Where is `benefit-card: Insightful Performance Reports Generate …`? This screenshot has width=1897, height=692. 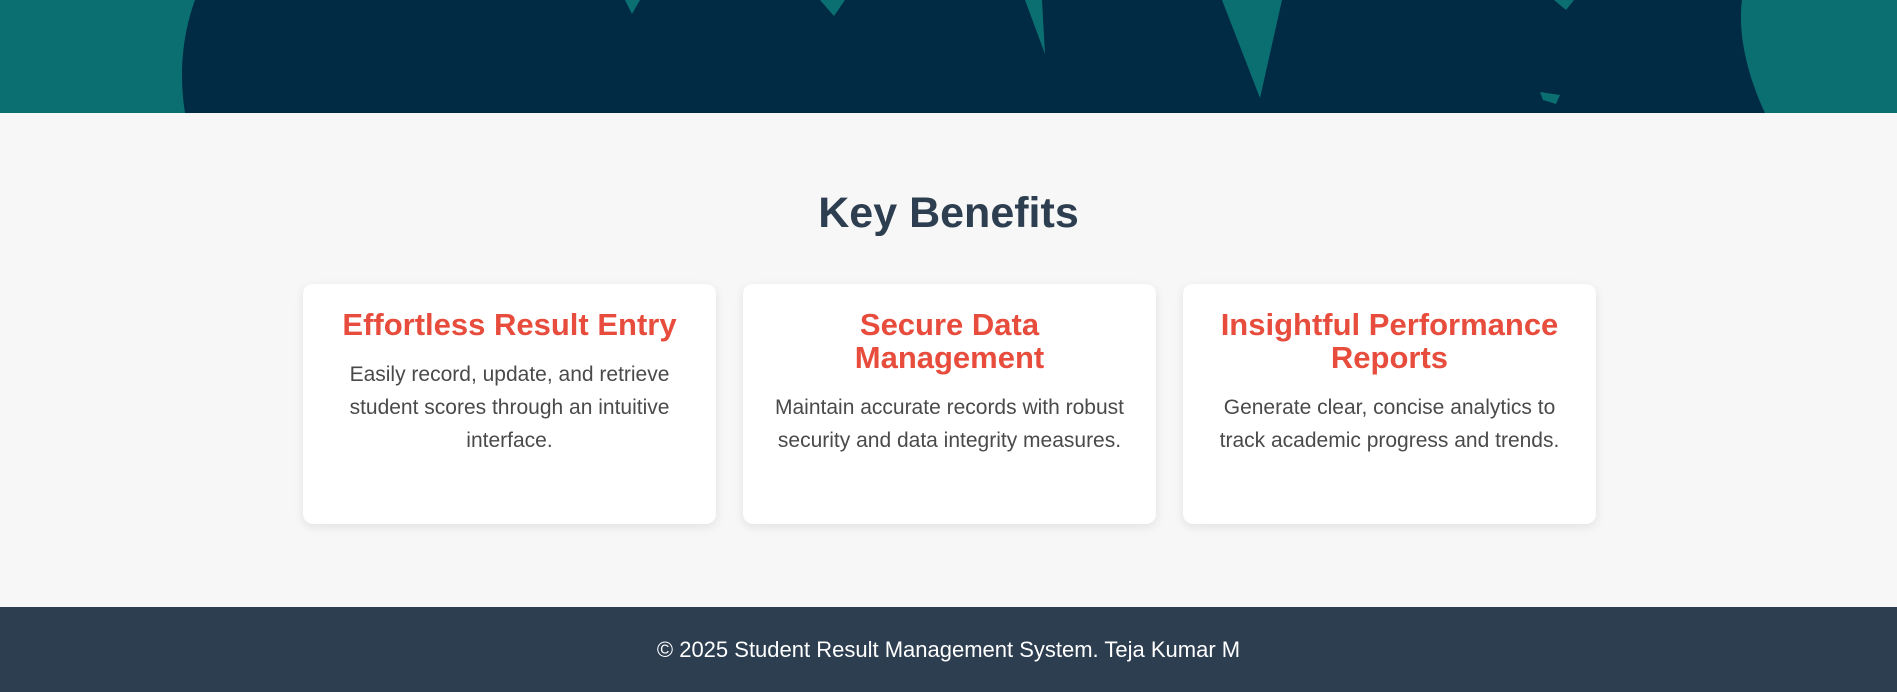 benefit-card: Insightful Performance Reports Generate … is located at coordinates (1389, 404).